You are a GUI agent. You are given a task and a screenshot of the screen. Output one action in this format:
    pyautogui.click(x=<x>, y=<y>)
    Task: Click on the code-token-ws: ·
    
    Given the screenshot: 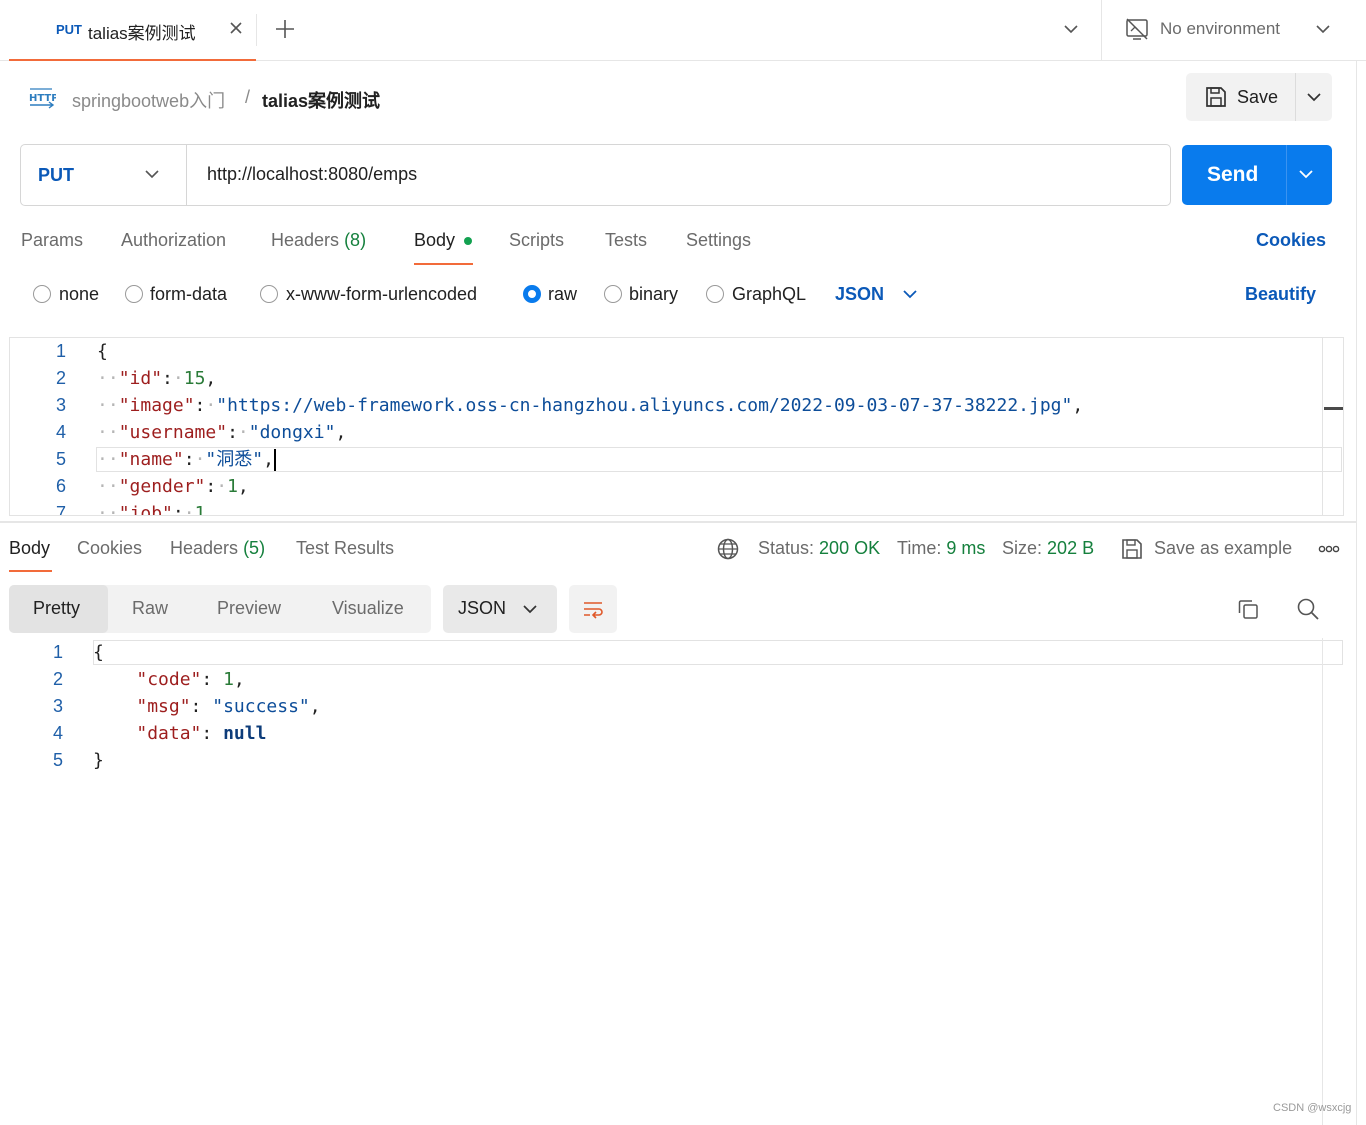 What is the action you would take?
    pyautogui.click(x=200, y=459)
    